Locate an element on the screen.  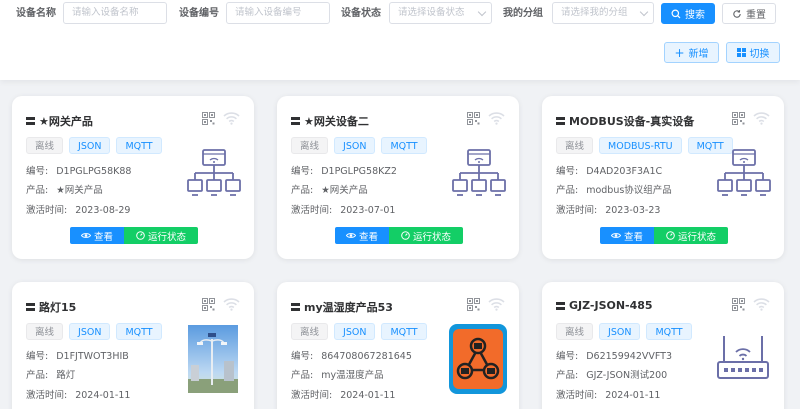
serial-value: D4AD203F3A1C is located at coordinates (624, 171).